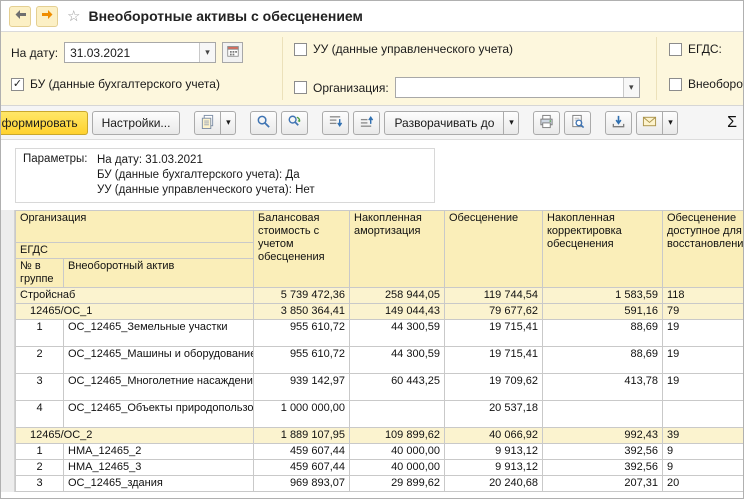 The width and height of the screenshot is (744, 499). Describe the element at coordinates (301, 414) in the screenshot. I see `value-cell: 1 000 000,00` at that location.